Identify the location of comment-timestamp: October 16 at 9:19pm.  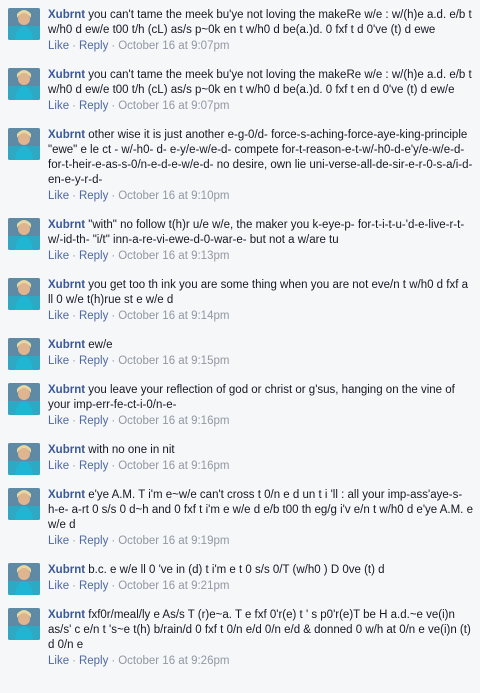
(173, 541).